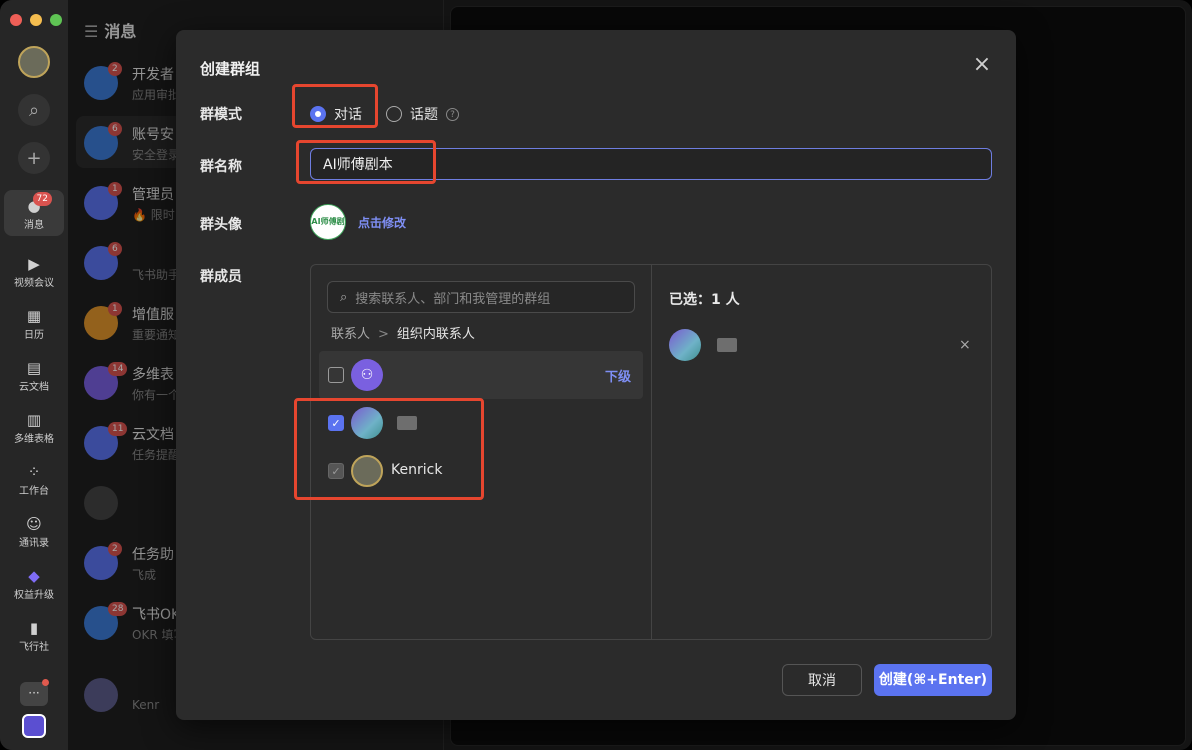  What do you see at coordinates (822, 680) in the screenshot?
I see `cancel-button: 取消` at bounding box center [822, 680].